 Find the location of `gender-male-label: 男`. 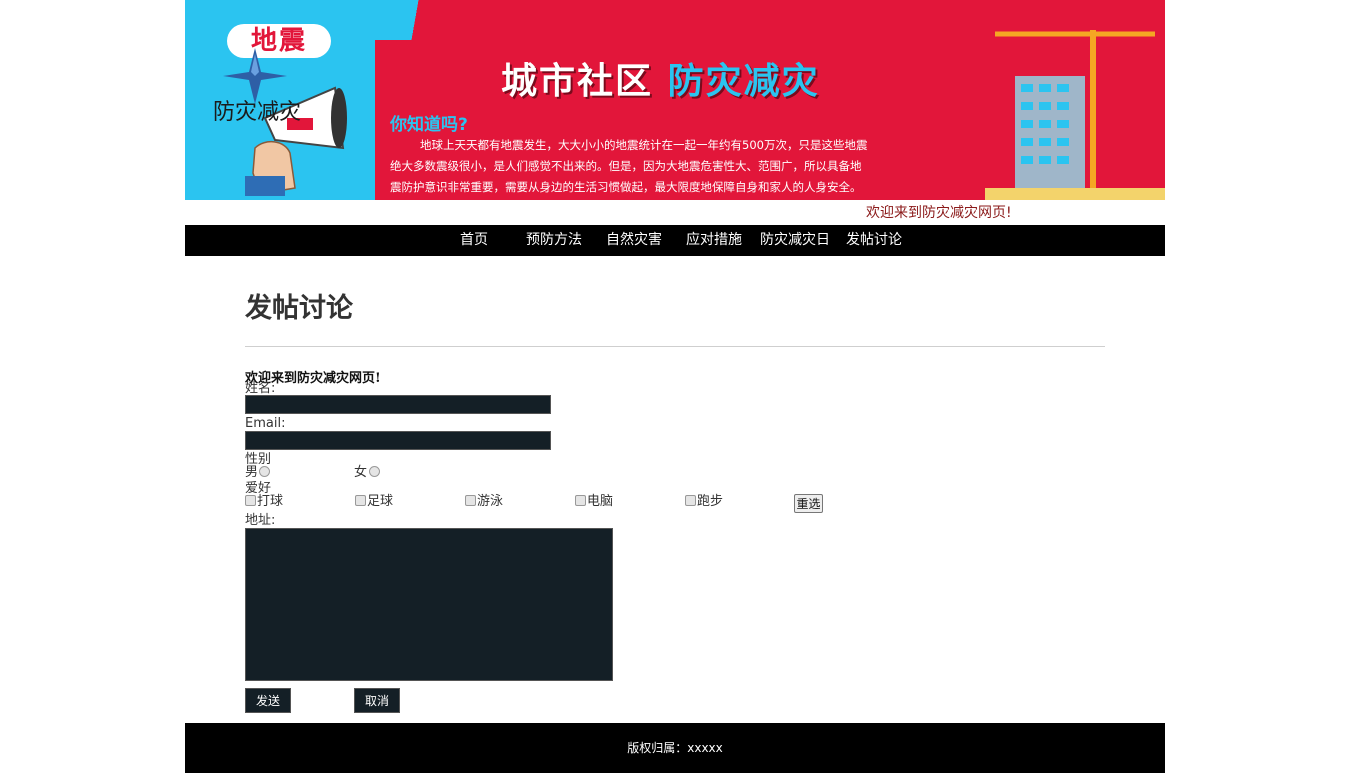

gender-male-label: 男 is located at coordinates (252, 472).